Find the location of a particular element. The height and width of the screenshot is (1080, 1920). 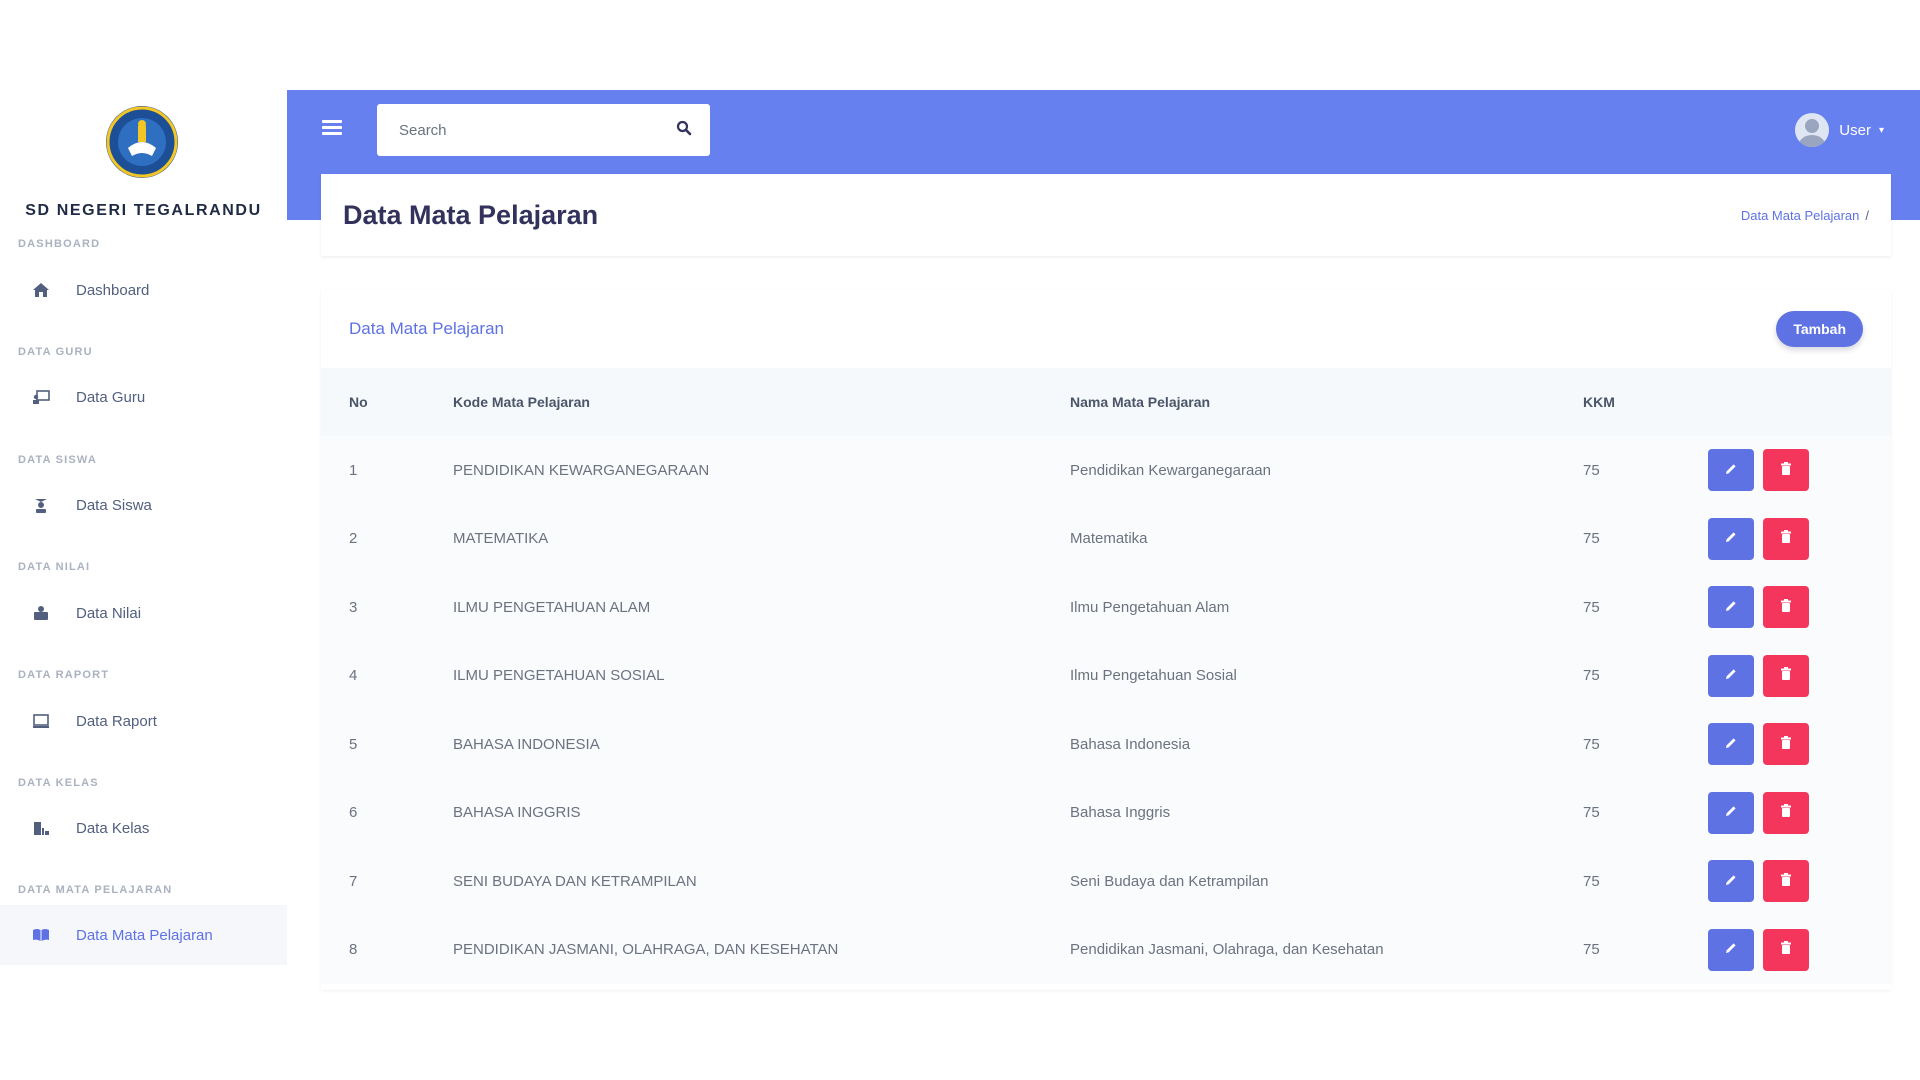

cell-no: 8 is located at coordinates (353, 950).